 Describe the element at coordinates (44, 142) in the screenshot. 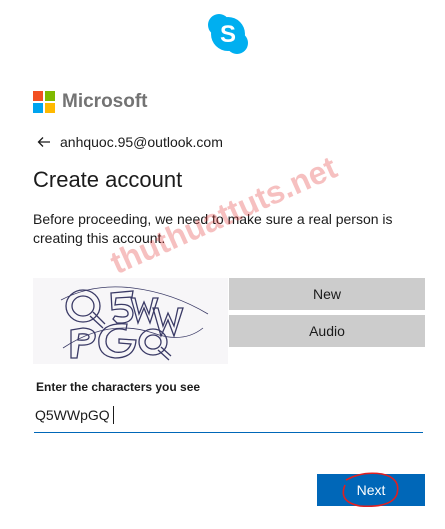

I see `arrow-left-icon` at that location.